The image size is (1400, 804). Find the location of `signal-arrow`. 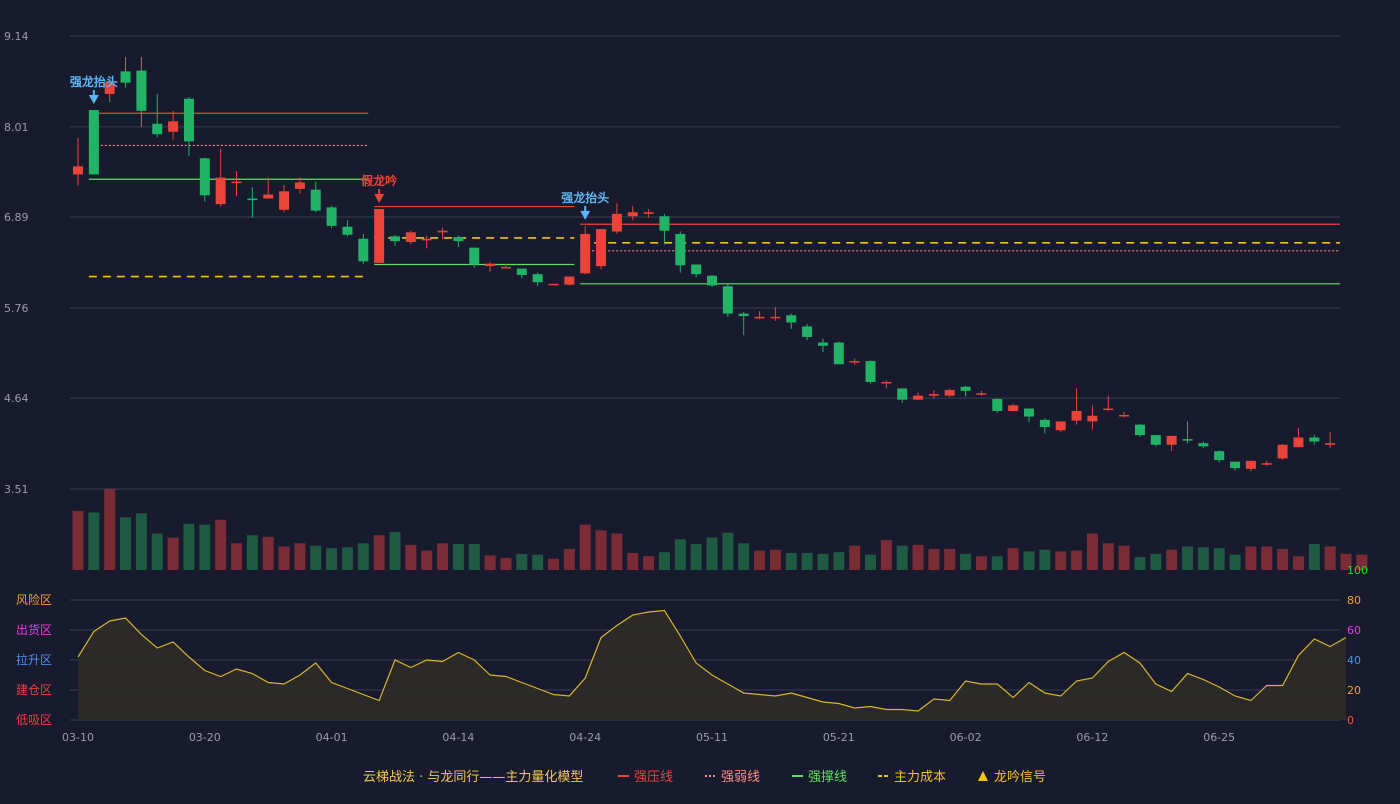

signal-arrow is located at coordinates (93, 100).